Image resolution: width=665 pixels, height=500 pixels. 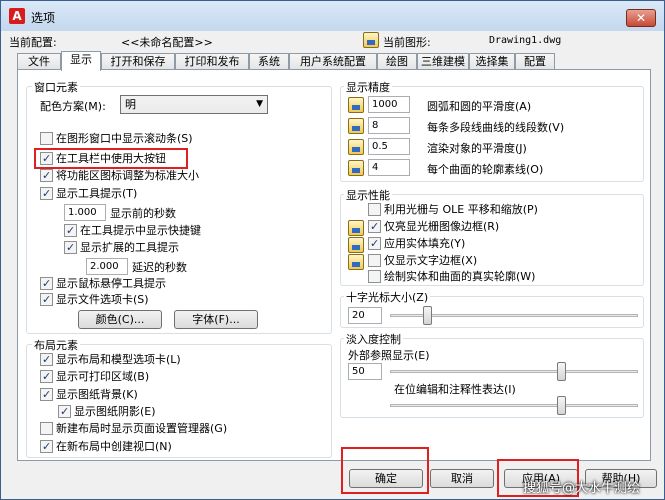 What do you see at coordinates (461, 209) in the screenshot?
I see `checkbox-label: 利用光栅与 OLE 平移和缩放(P)` at bounding box center [461, 209].